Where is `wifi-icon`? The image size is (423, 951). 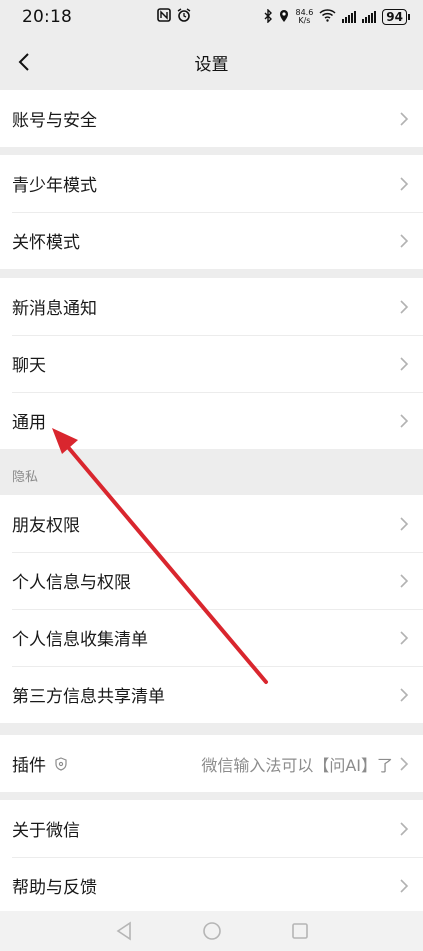
wifi-icon is located at coordinates (327, 17).